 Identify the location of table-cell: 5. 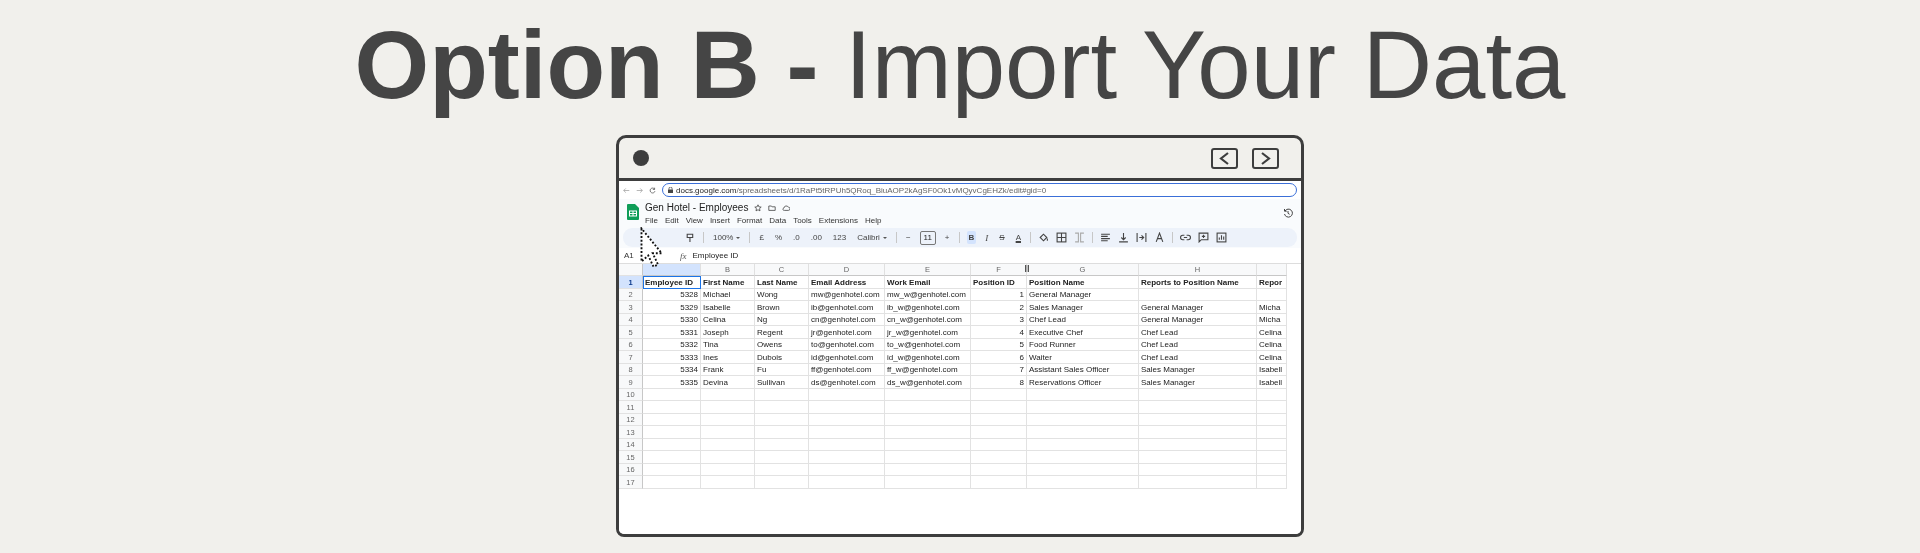
(999, 345).